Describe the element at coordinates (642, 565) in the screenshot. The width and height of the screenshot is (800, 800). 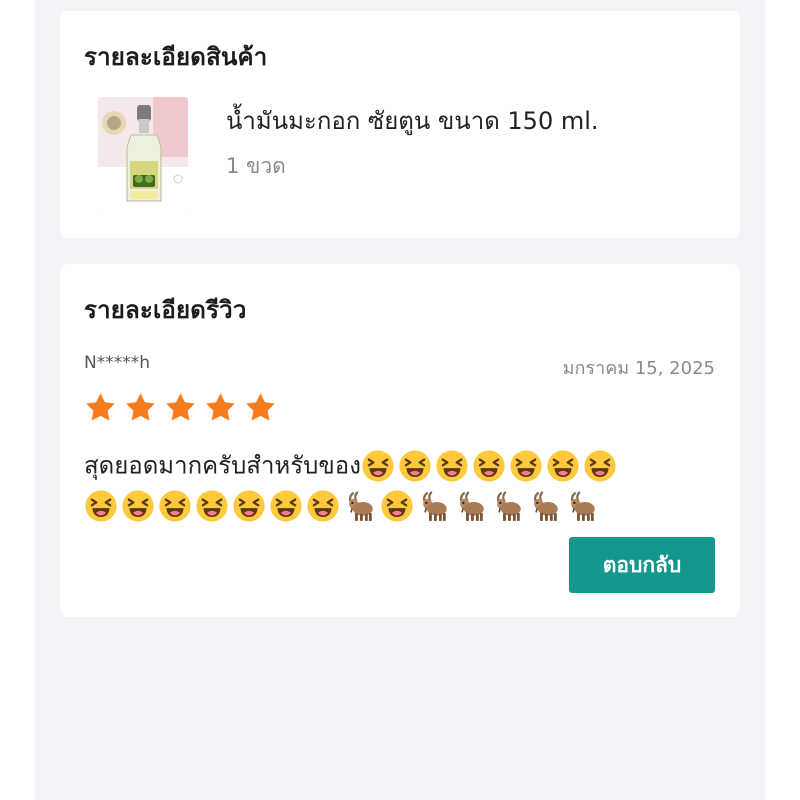
I see `reply-button: ตอบกลับ` at that location.